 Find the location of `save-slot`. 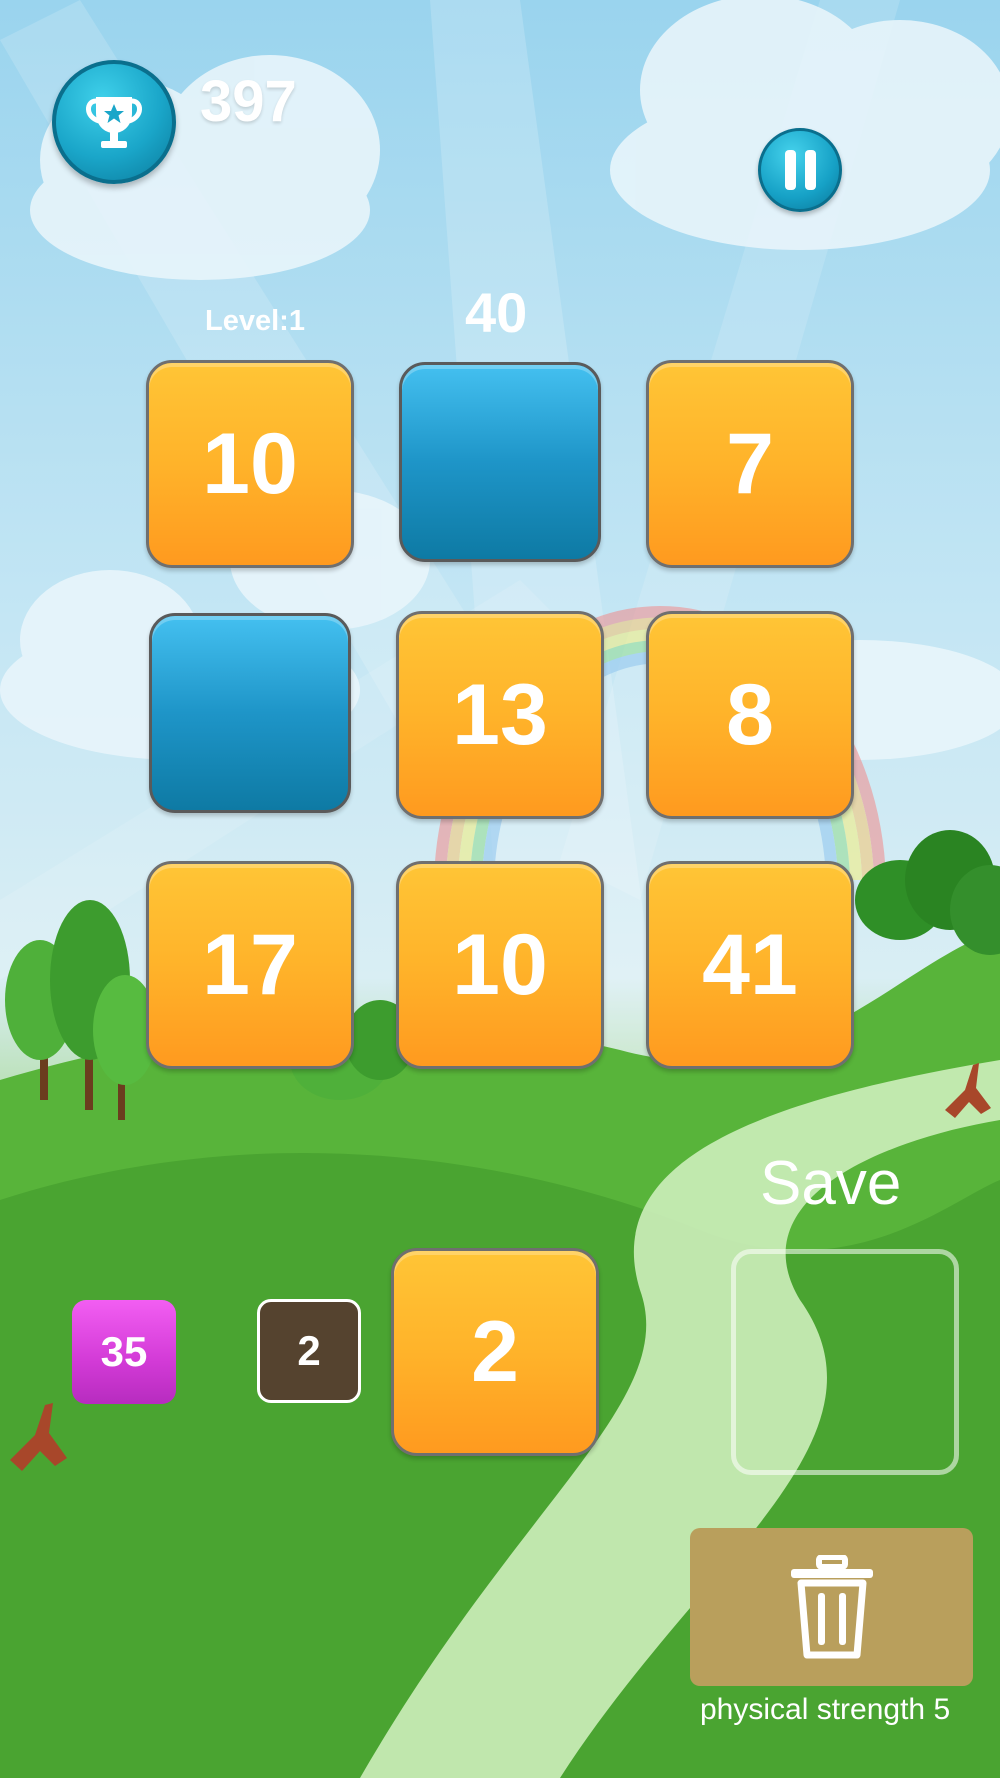

save-slot is located at coordinates (845, 1362).